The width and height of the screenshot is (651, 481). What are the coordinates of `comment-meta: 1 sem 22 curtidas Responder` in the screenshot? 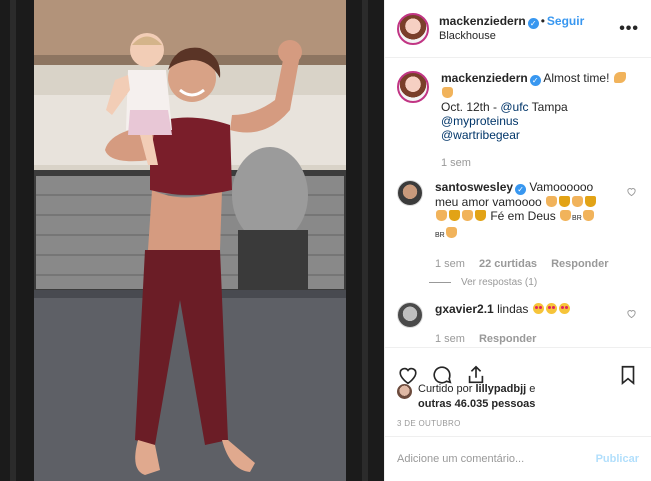 It's located at (537, 264).